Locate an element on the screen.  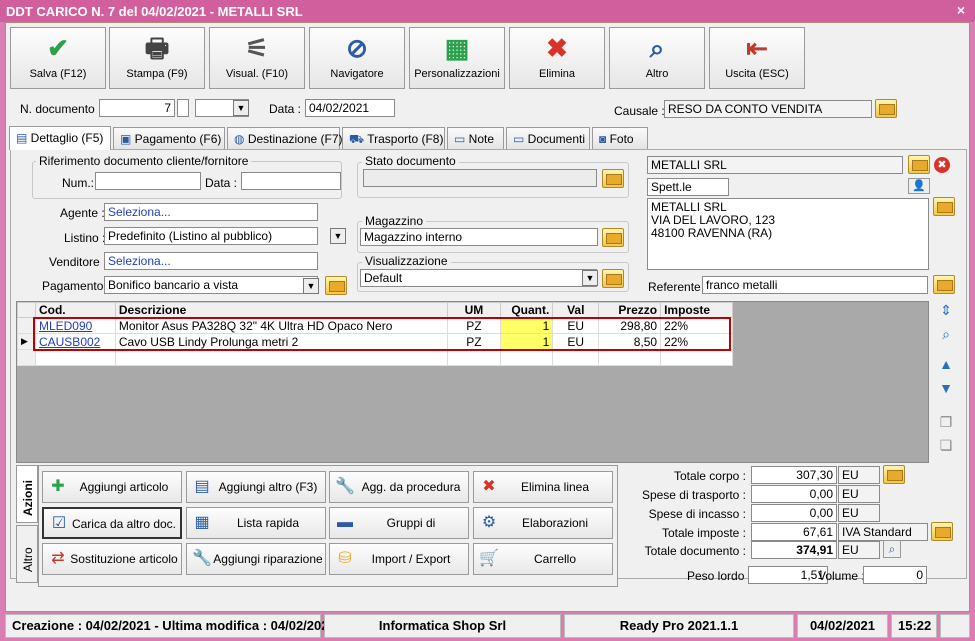
ndoc-suffix-field is located at coordinates (183, 108).